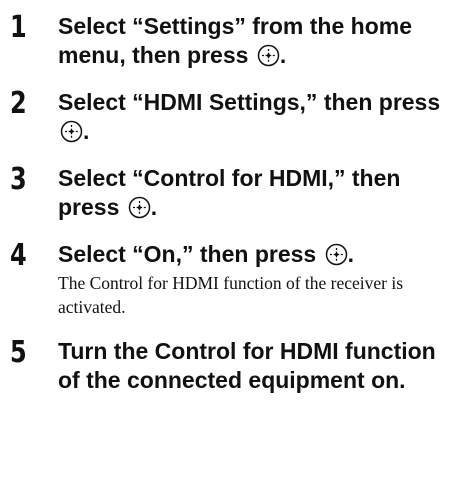 Image resolution: width=454 pixels, height=479 pixels. Describe the element at coordinates (18, 27) in the screenshot. I see `step-number: 1` at that location.